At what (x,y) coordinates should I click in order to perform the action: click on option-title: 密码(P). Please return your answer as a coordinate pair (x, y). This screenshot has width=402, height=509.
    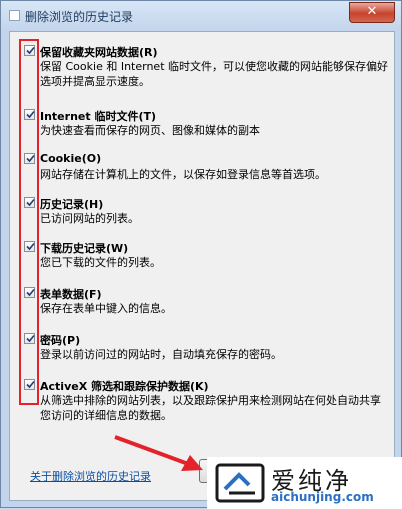
    Looking at the image, I should click on (60, 340).